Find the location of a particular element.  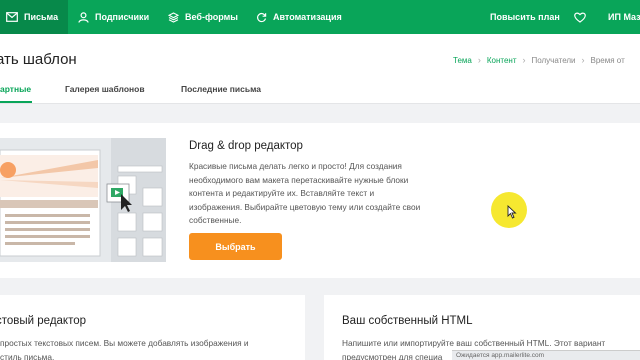

nav-automation-label: Автоматизация is located at coordinates (307, 17).